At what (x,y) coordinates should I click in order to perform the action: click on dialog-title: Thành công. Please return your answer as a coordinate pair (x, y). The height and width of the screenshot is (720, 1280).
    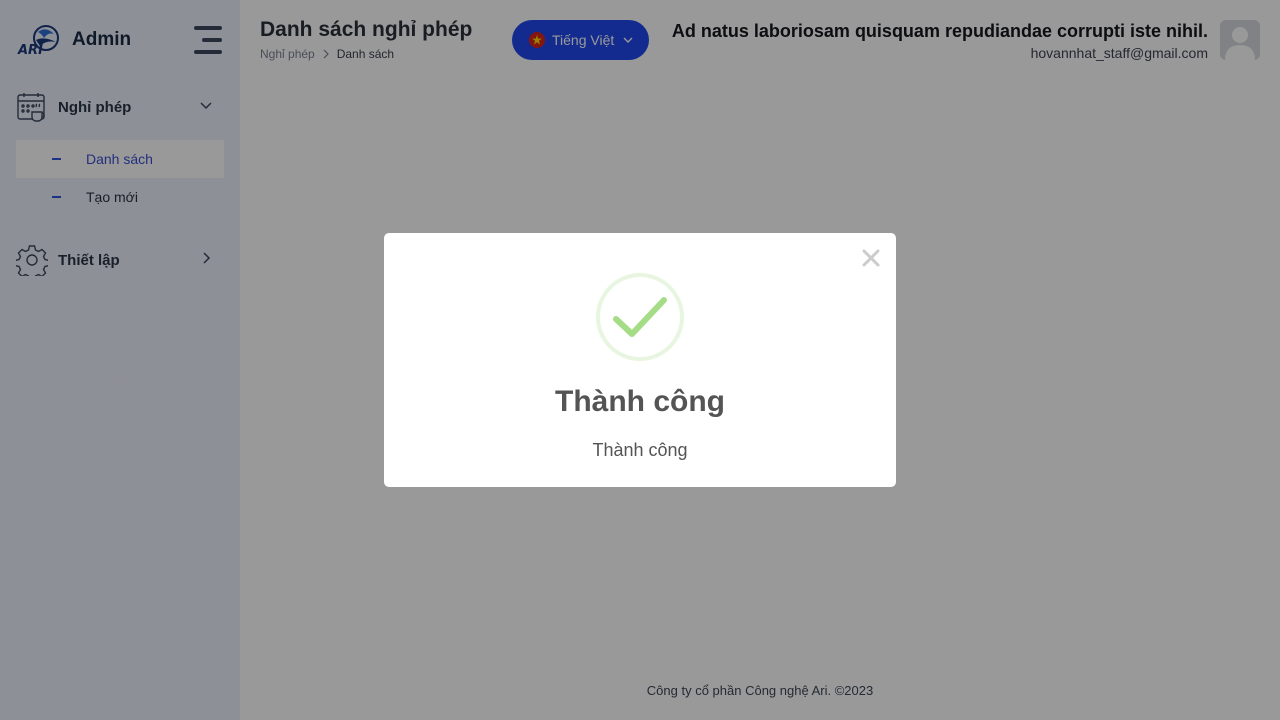
    Looking at the image, I should click on (640, 401).